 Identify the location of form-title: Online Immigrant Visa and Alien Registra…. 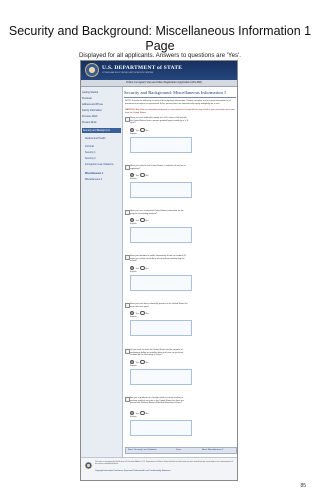
(164, 82).